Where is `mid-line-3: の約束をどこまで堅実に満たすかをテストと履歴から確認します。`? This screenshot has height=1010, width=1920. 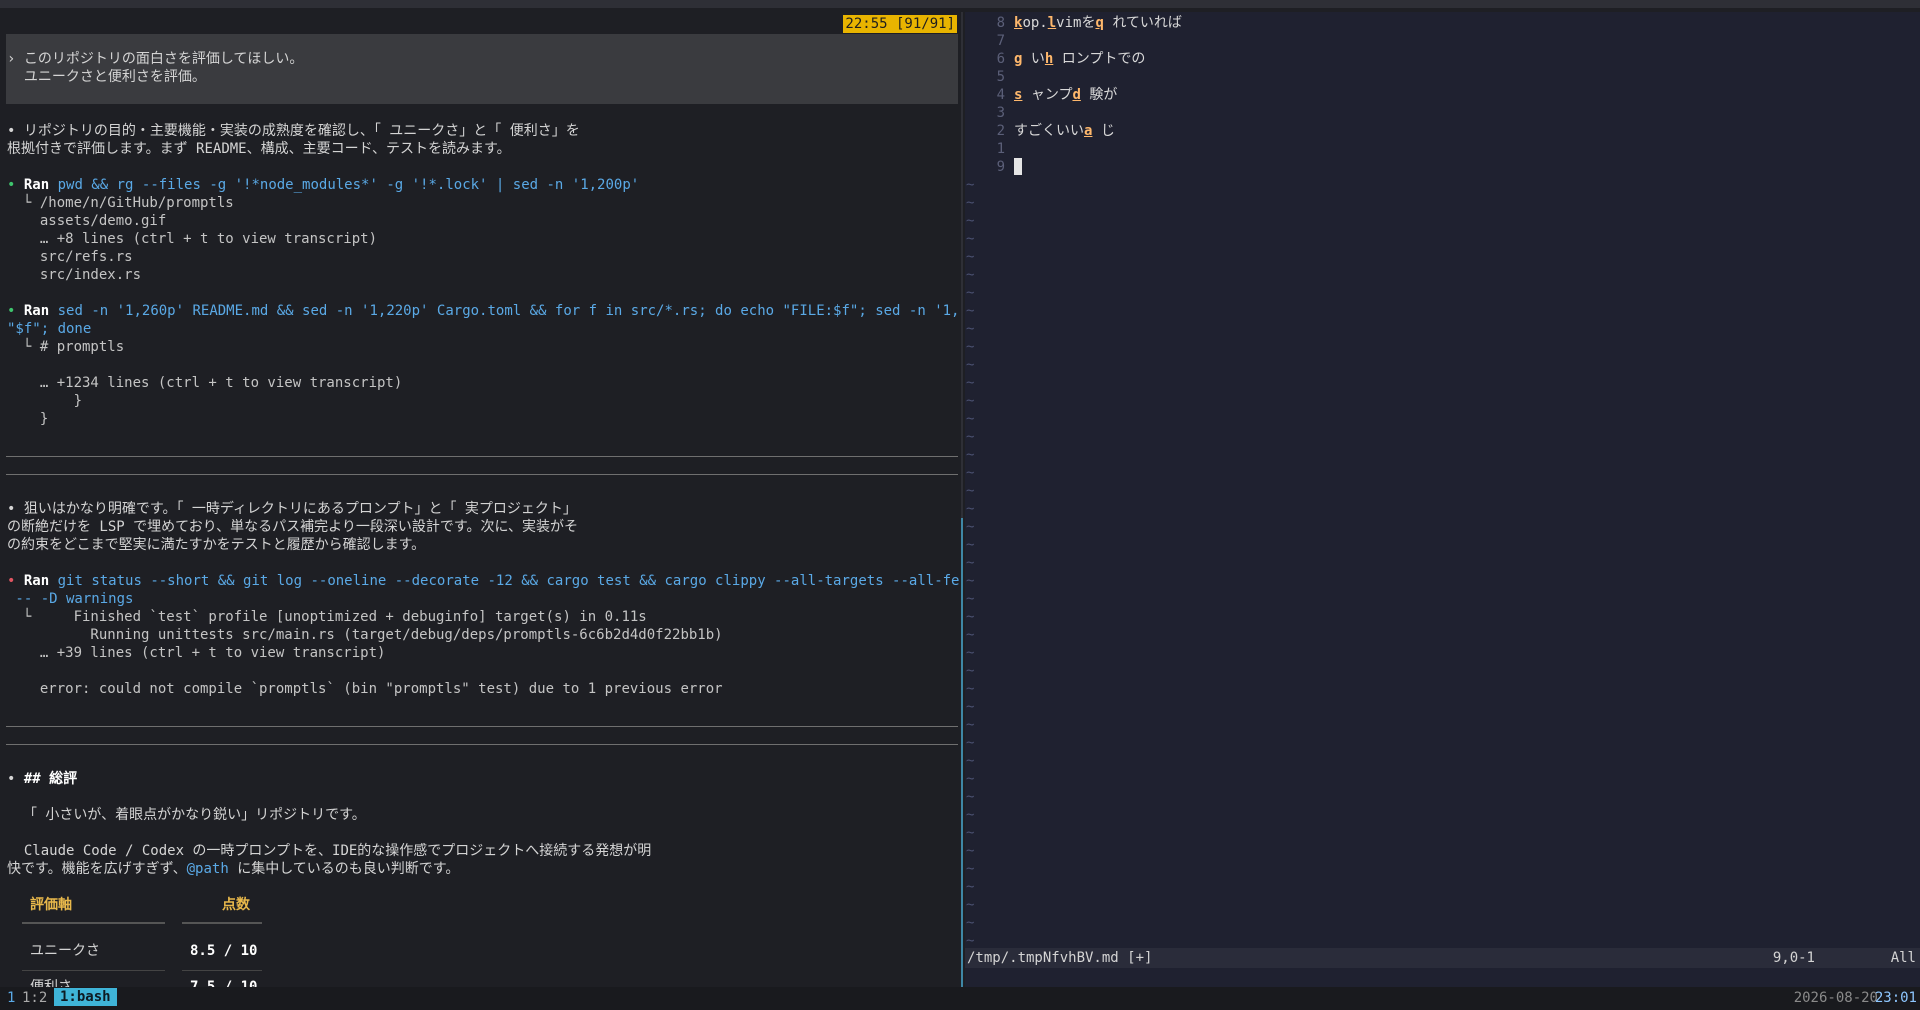 mid-line-3: の約束をどこまで堅実に満たすかをテストと履歴から確認します。 is located at coordinates (216, 545).